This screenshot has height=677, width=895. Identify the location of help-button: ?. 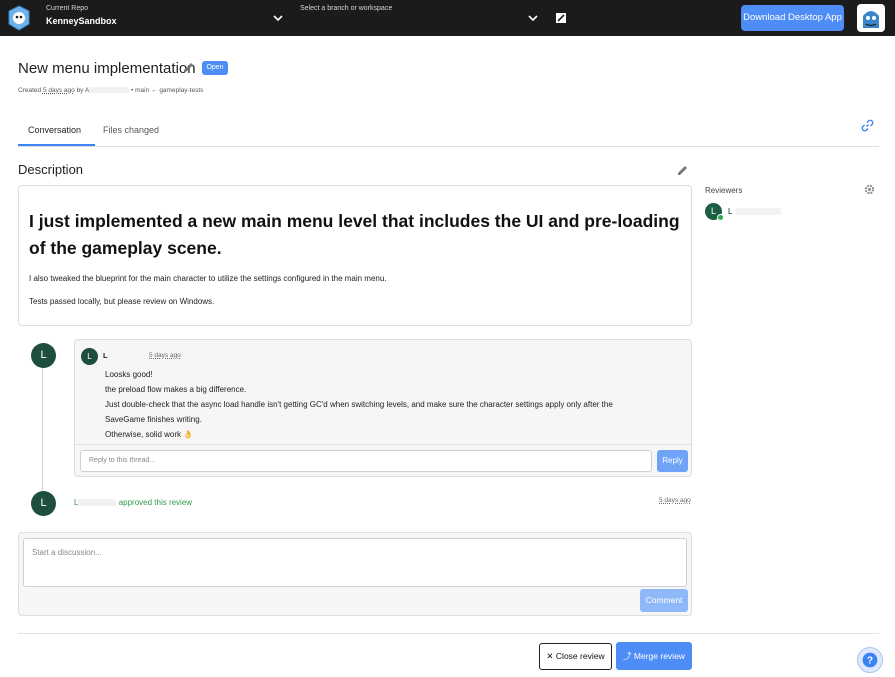
(870, 660).